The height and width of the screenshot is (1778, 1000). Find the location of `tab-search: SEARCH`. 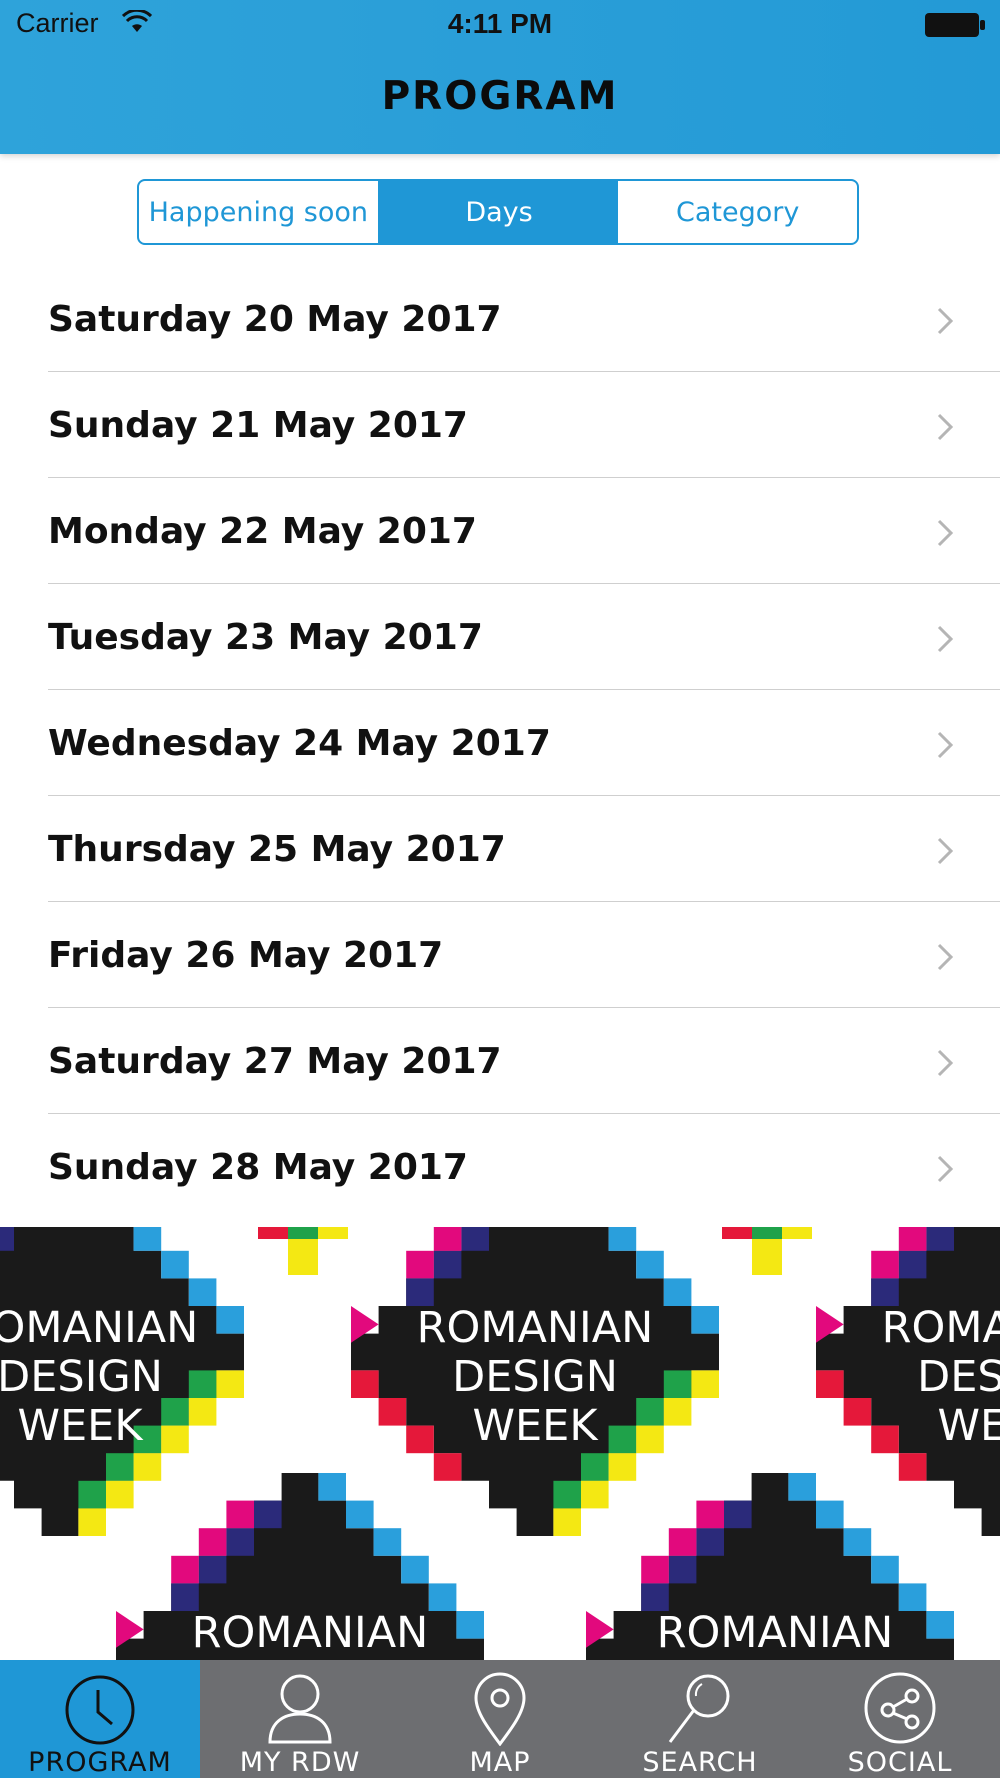

tab-search: SEARCH is located at coordinates (700, 1719).